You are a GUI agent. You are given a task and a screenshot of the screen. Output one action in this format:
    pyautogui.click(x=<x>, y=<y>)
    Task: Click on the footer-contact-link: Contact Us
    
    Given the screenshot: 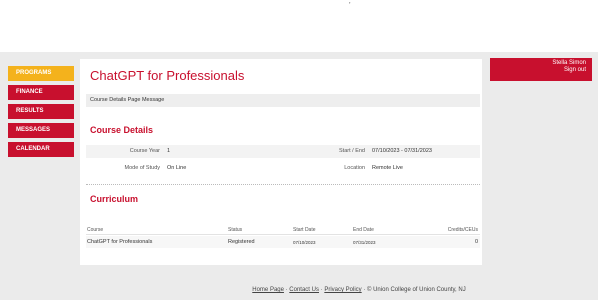 What is the action you would take?
    pyautogui.click(x=304, y=290)
    